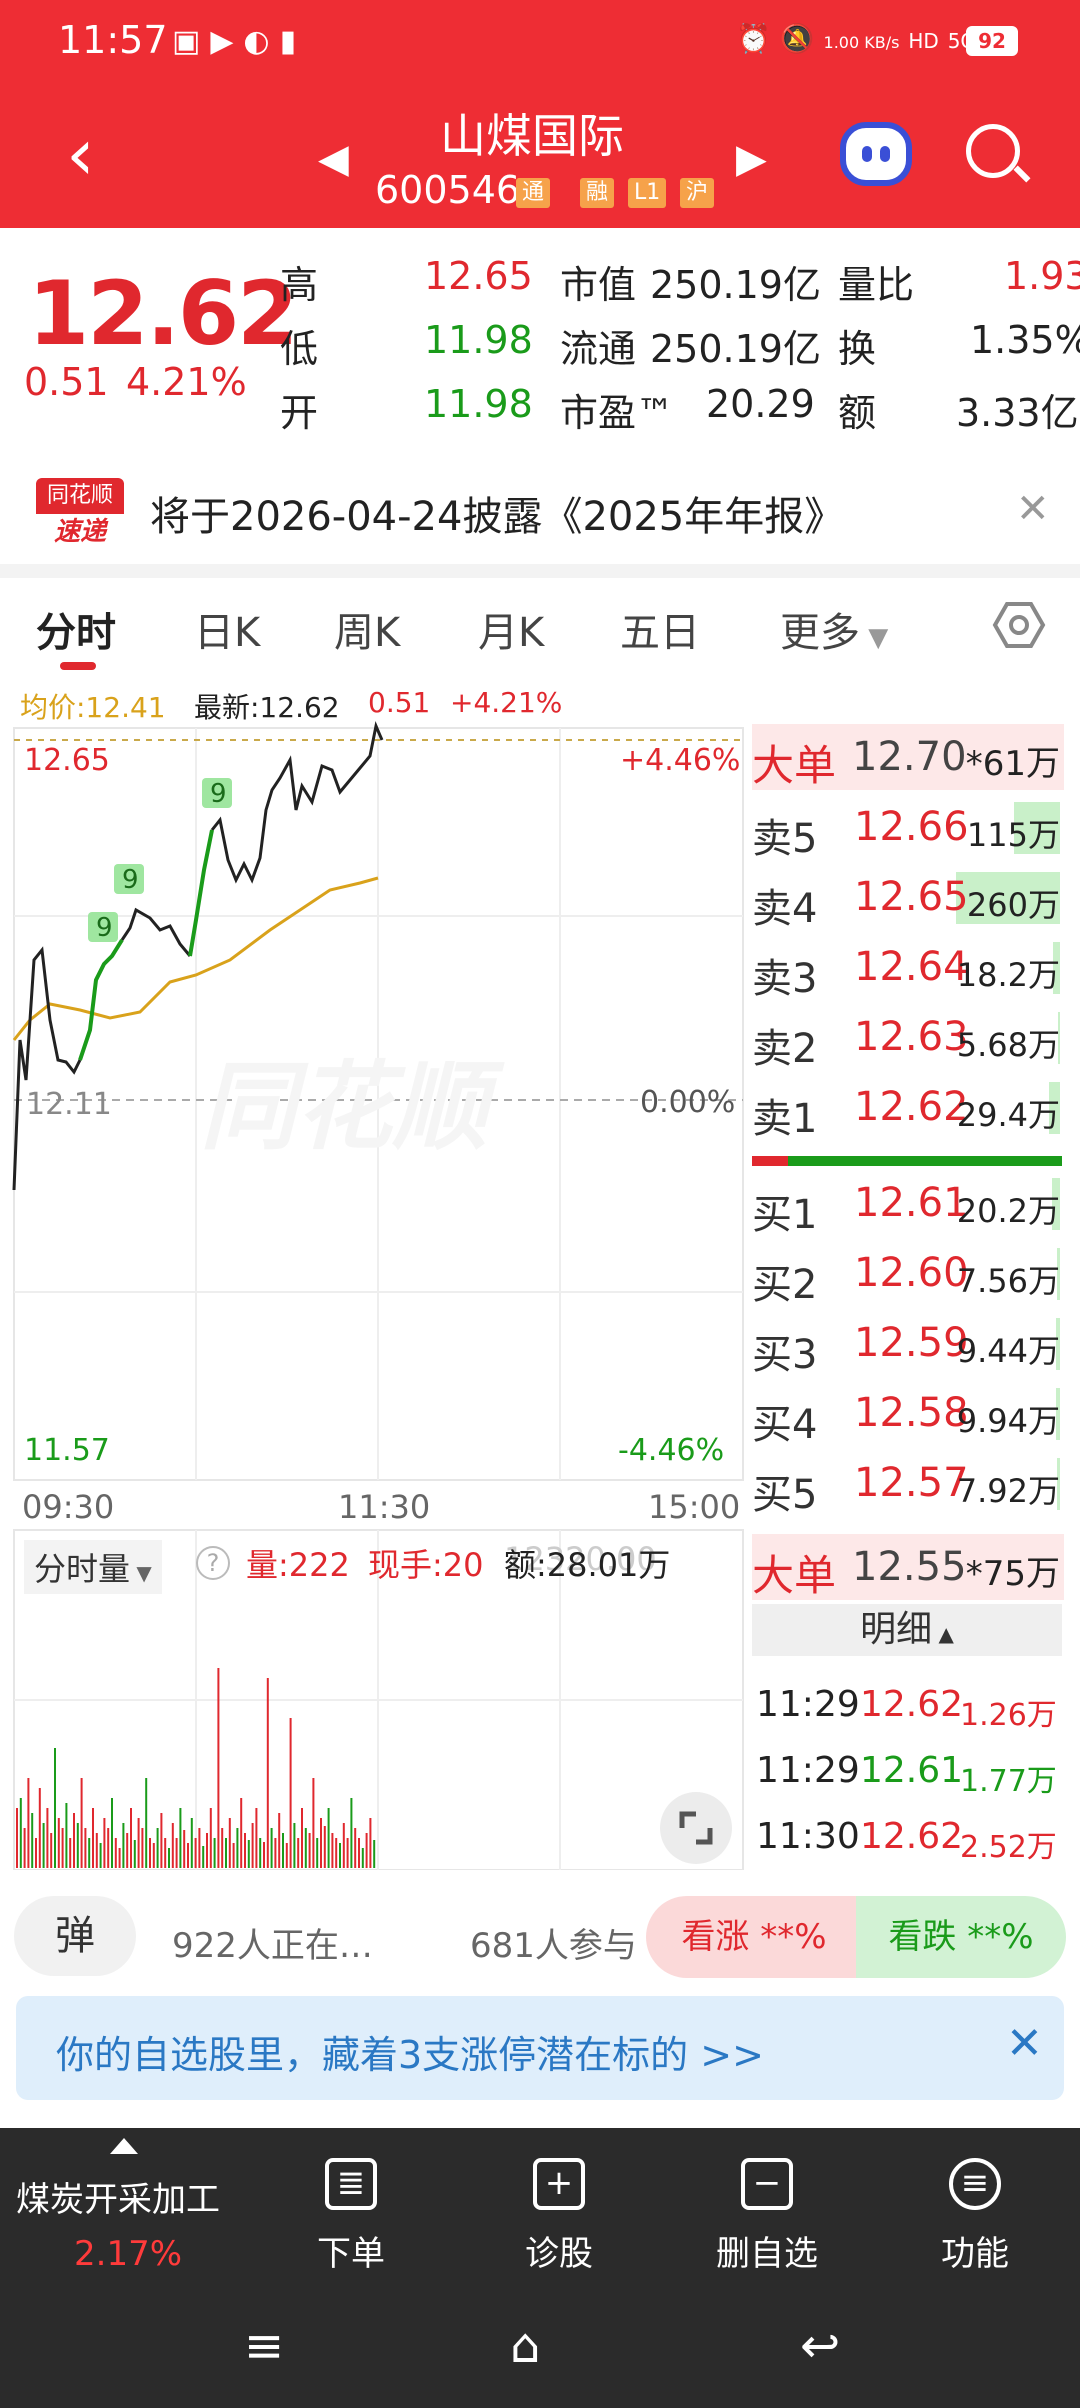 This screenshot has width=1080, height=2408. Describe the element at coordinates (834, 629) in the screenshot. I see `tab-more: 更多 ▼` at that location.